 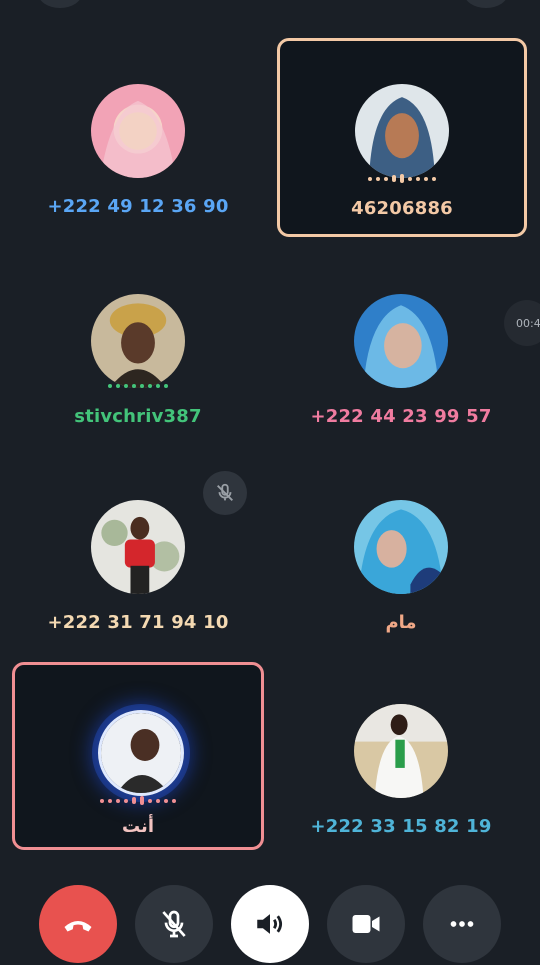 What do you see at coordinates (138, 416) in the screenshot?
I see `participant-name: stivchriv387` at bounding box center [138, 416].